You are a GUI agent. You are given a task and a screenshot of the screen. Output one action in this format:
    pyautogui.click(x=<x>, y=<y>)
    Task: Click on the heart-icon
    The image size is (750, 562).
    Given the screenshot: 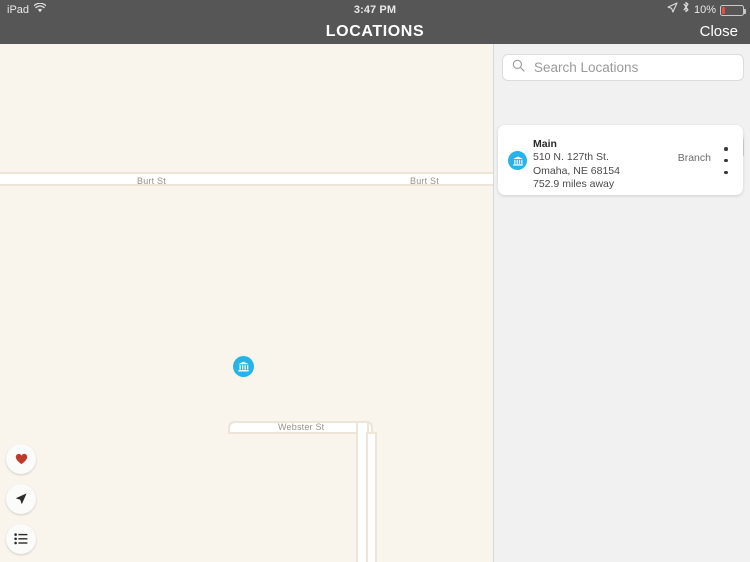 What is the action you would take?
    pyautogui.click(x=21, y=459)
    